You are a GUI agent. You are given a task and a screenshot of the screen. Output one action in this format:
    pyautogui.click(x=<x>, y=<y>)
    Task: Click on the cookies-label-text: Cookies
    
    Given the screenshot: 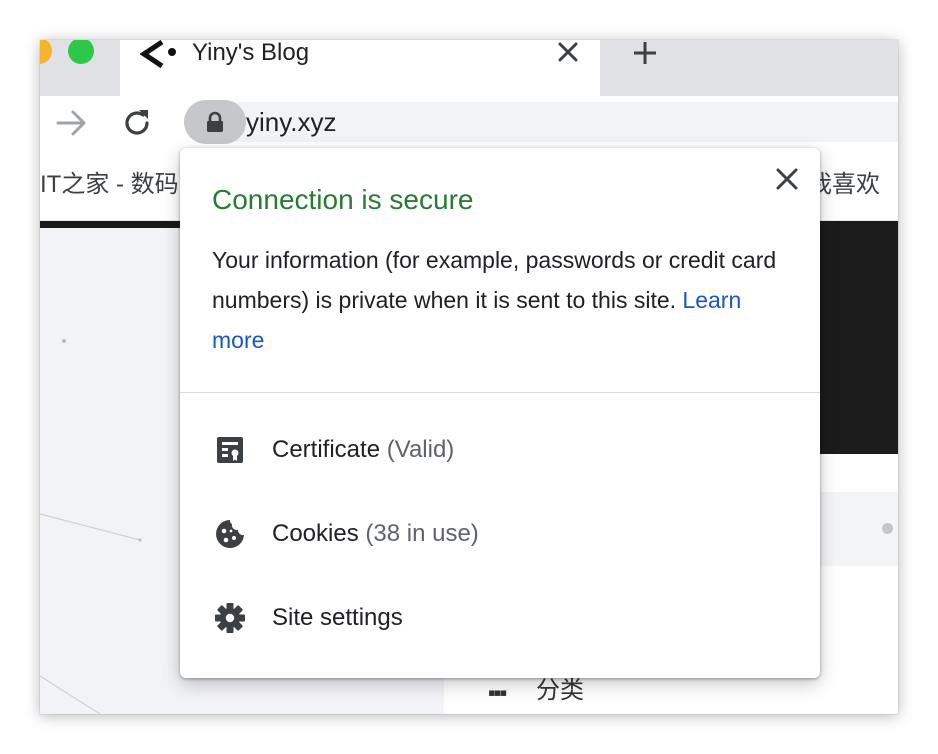 What is the action you would take?
    pyautogui.click(x=315, y=533)
    